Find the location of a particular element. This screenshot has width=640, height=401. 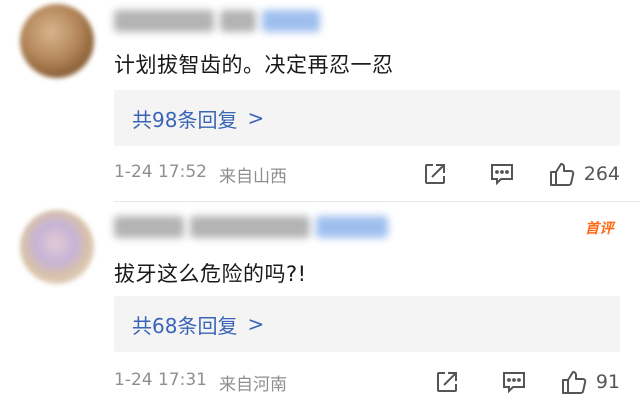

view-replies-button: 共98条回复 > is located at coordinates (367, 118).